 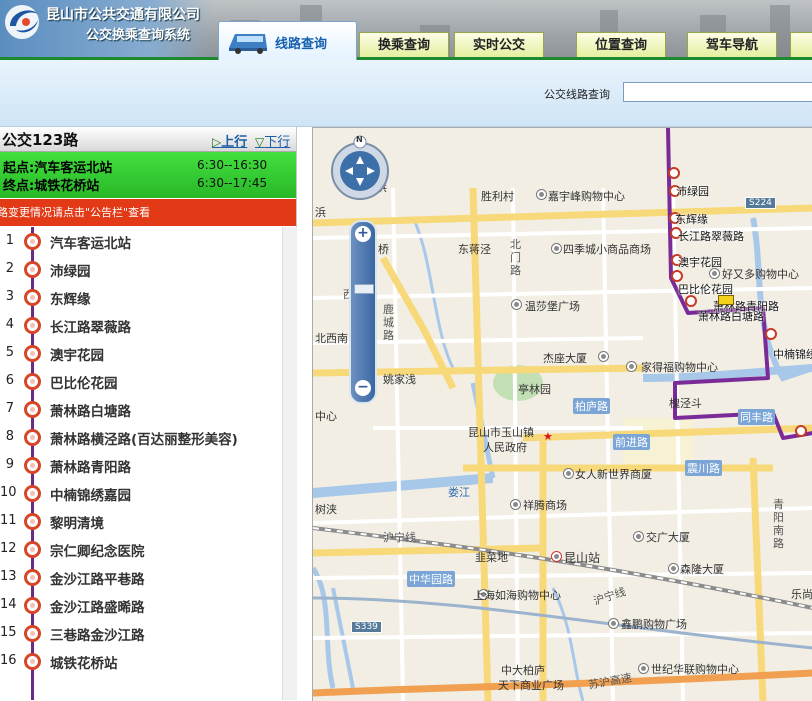 I want to click on logo-area: 昆山市公共交通有限公司 公交换乘查询系统, so click(x=107, y=28).